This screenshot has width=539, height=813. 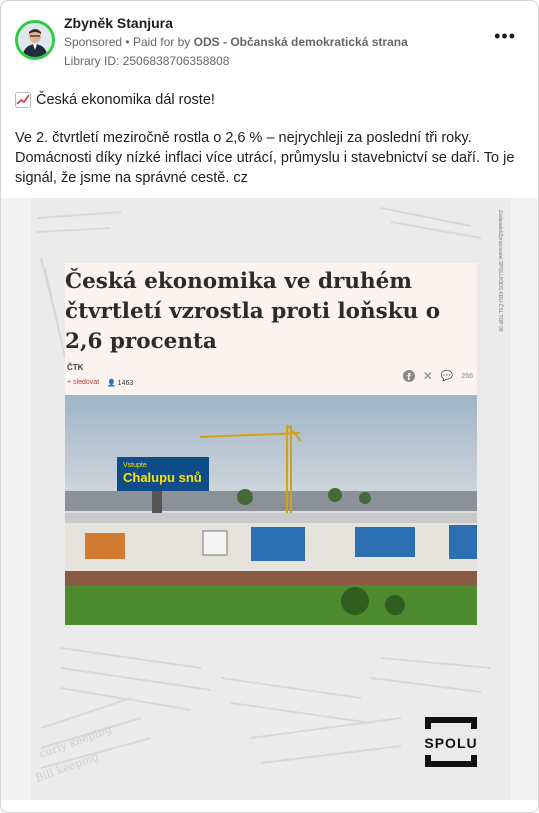 I want to click on author-name: Zbyněk Stanjura, so click(x=118, y=23).